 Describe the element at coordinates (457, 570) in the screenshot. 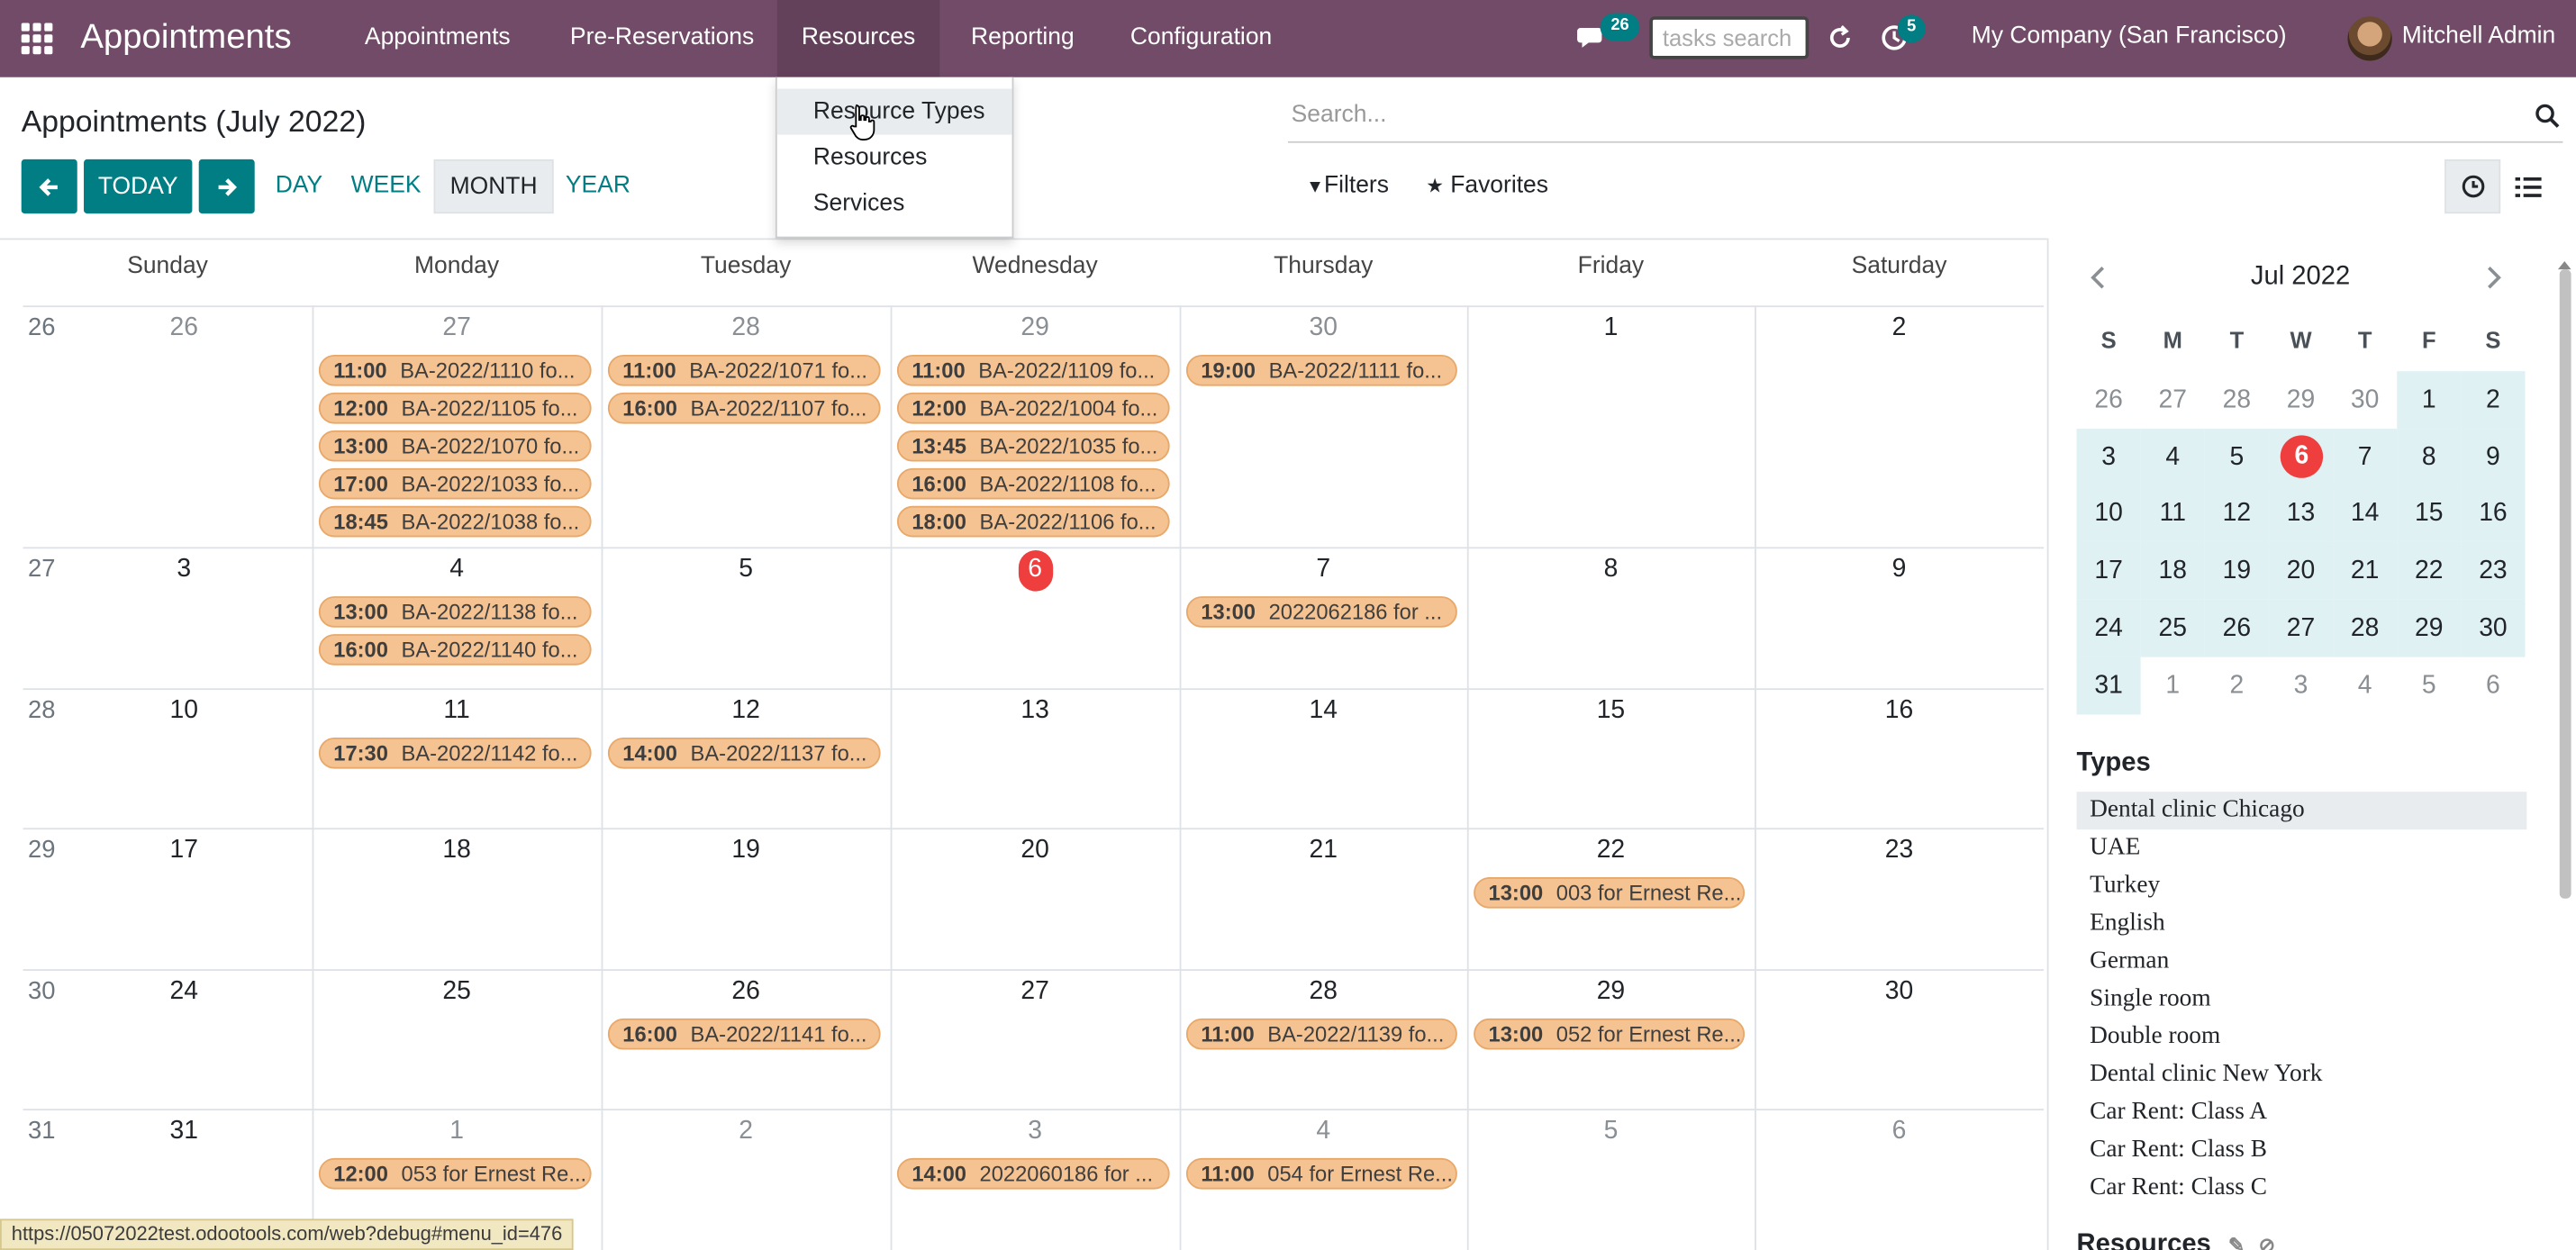

I see `day-number: 4` at that location.